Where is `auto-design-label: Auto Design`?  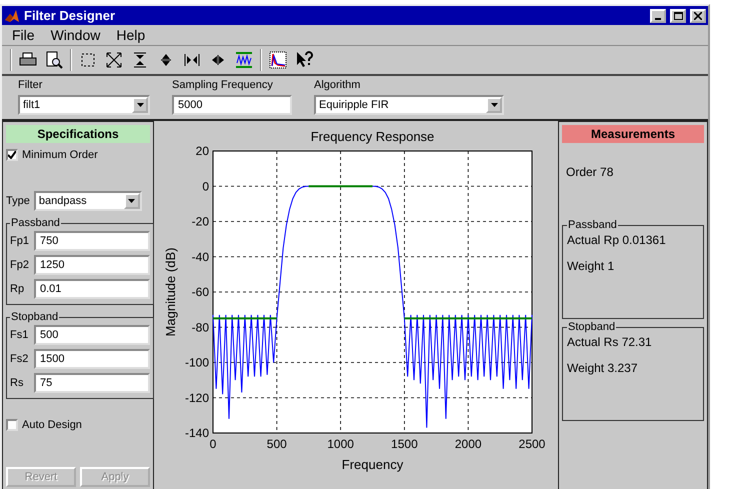
auto-design-label: Auto Design is located at coordinates (52, 425).